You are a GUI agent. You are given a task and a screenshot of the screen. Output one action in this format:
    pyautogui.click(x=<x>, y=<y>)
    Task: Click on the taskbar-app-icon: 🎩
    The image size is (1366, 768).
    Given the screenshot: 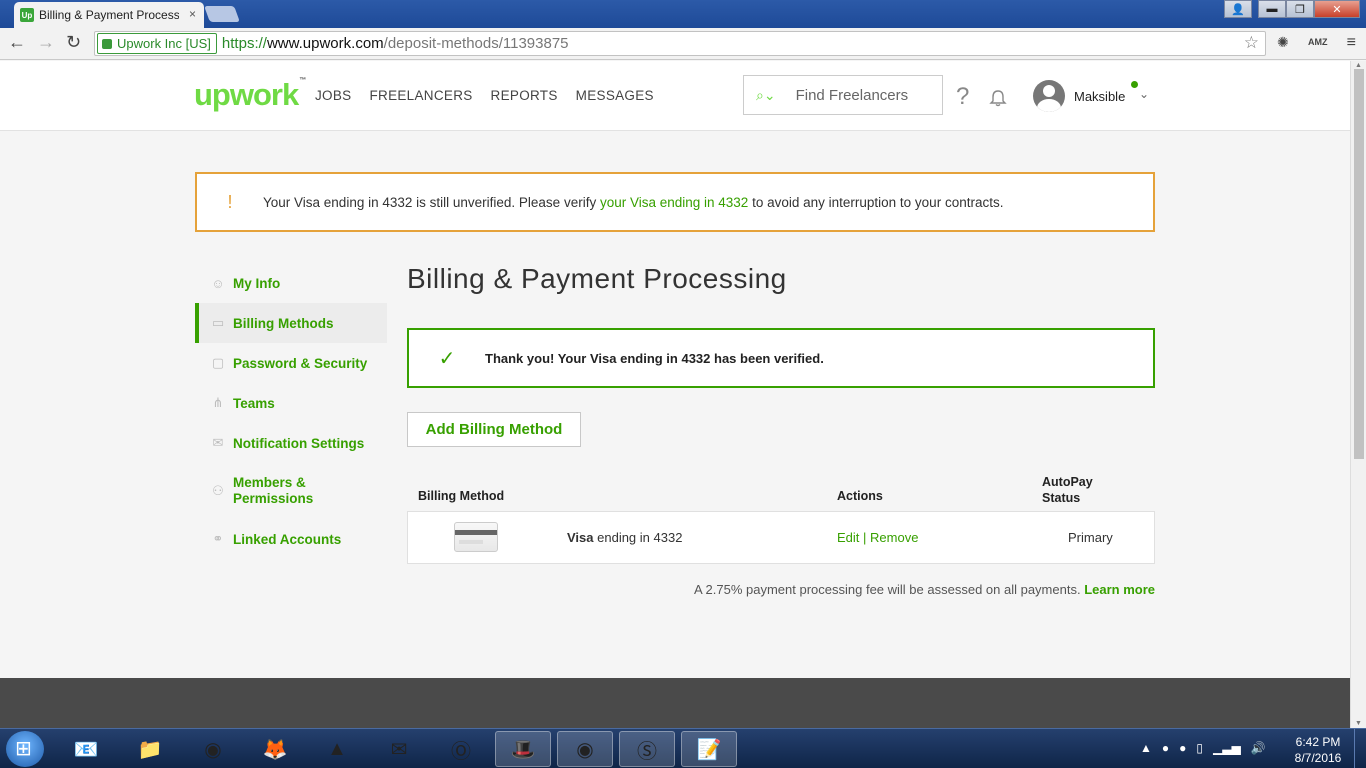 What is the action you would take?
    pyautogui.click(x=523, y=749)
    